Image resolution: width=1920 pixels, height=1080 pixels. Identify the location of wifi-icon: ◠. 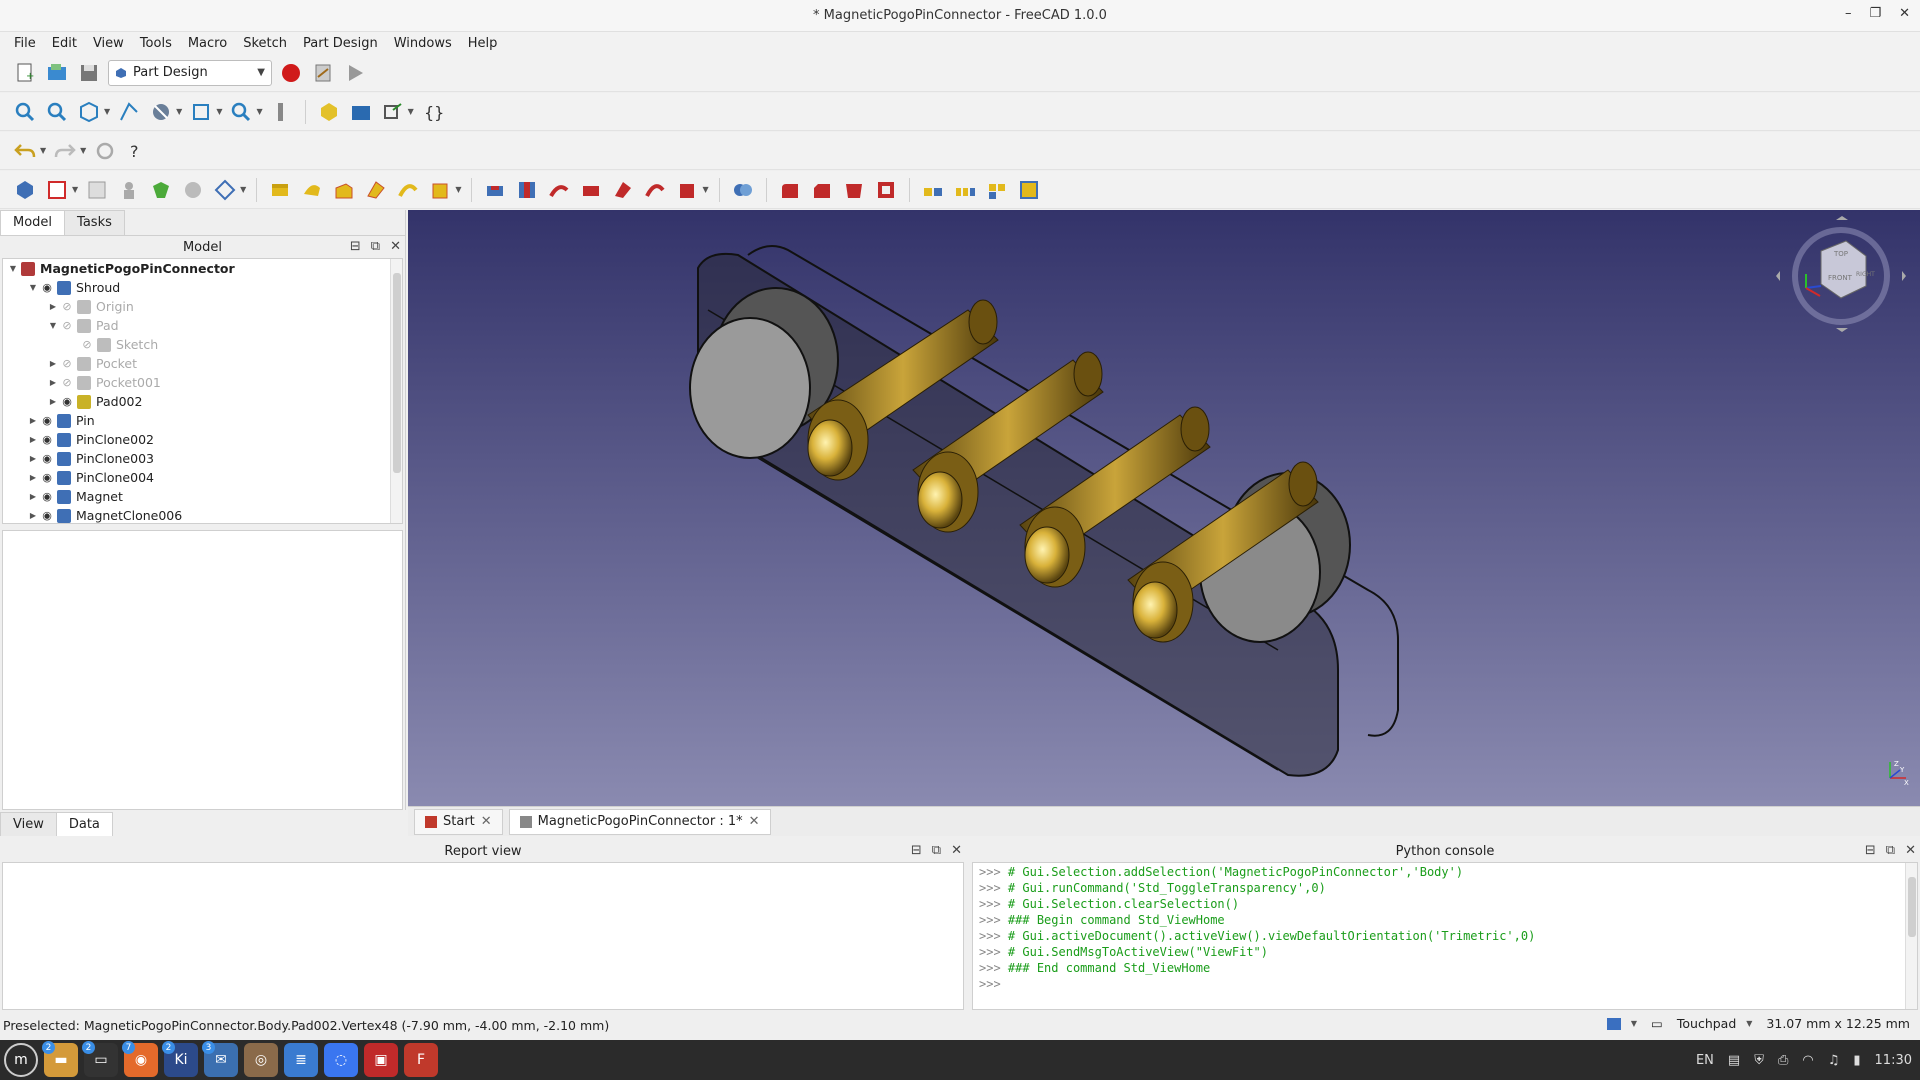
(1807, 1060).